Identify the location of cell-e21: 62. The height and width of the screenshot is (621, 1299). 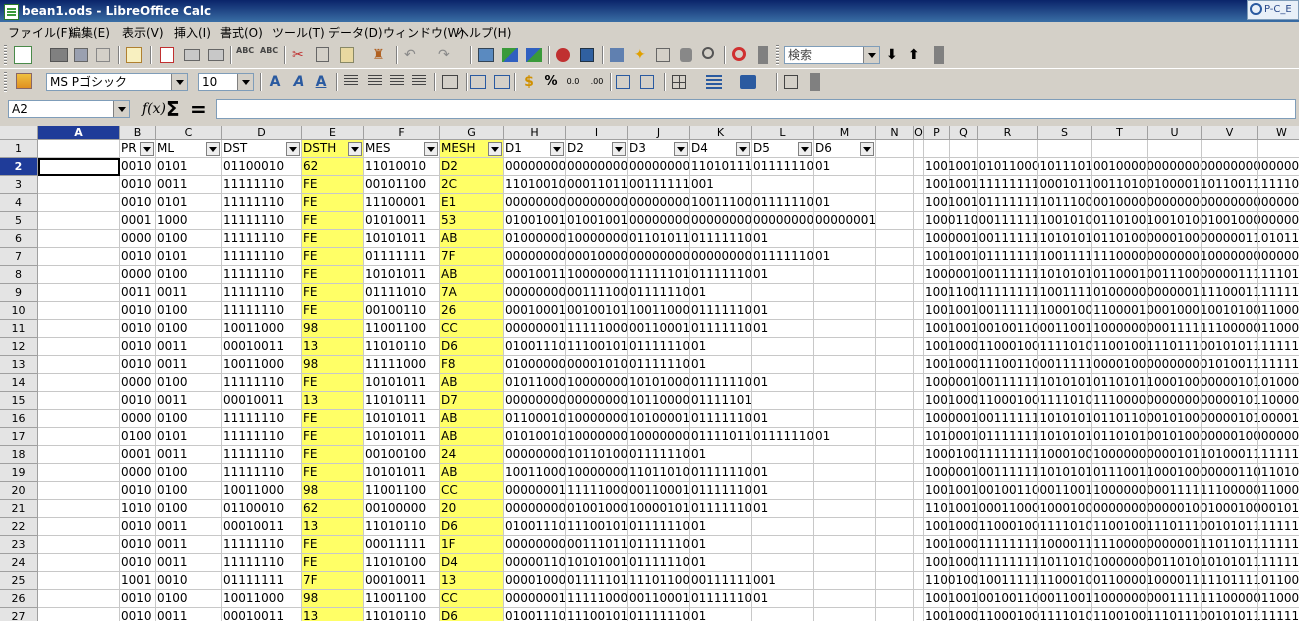
(333, 509).